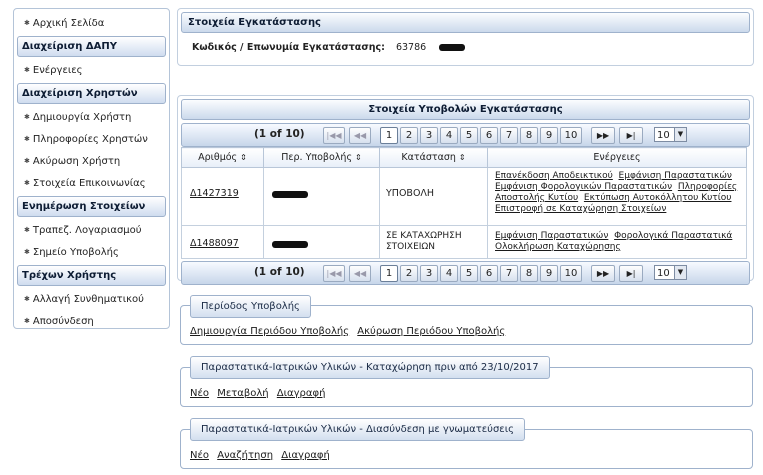 This screenshot has width=763, height=475. Describe the element at coordinates (57, 70) in the screenshot. I see `sidebar-item-label: Ενέργειες` at that location.